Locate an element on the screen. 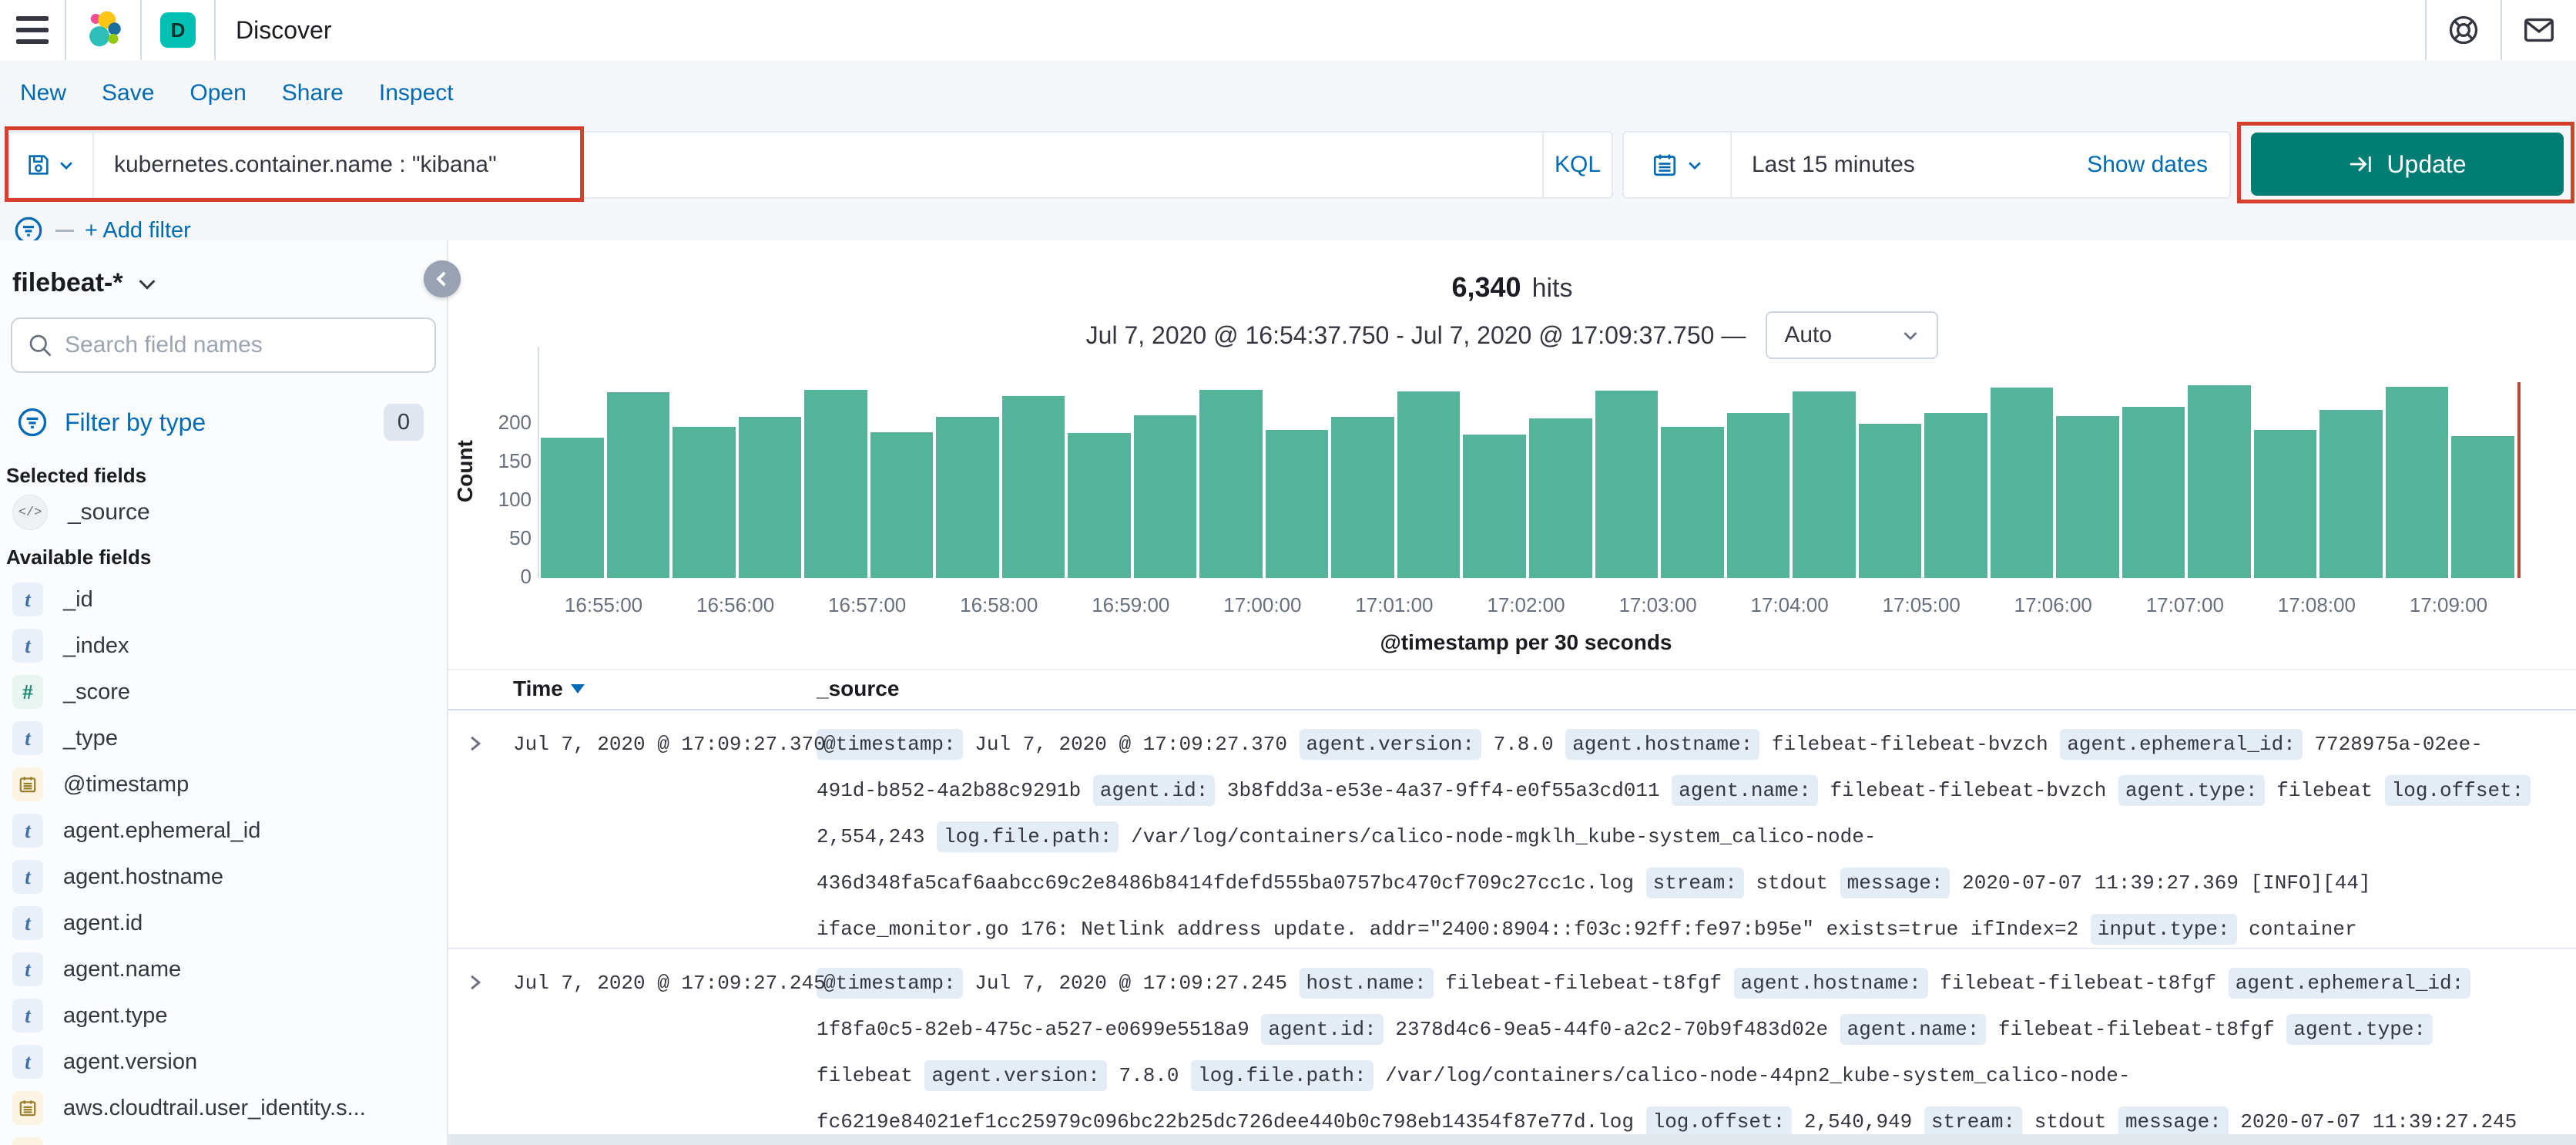  field-list-item: t agent.type is located at coordinates (223, 1015).